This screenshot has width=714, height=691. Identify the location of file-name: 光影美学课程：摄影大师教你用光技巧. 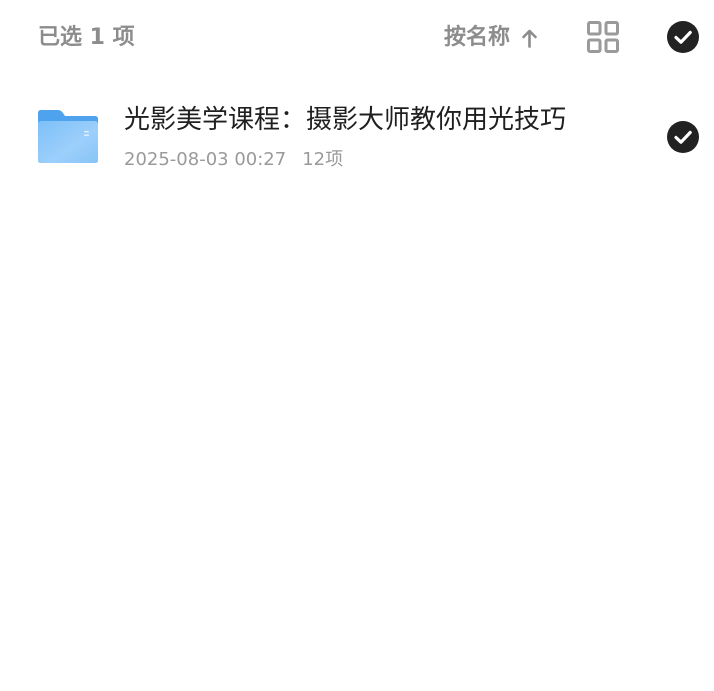
(345, 120).